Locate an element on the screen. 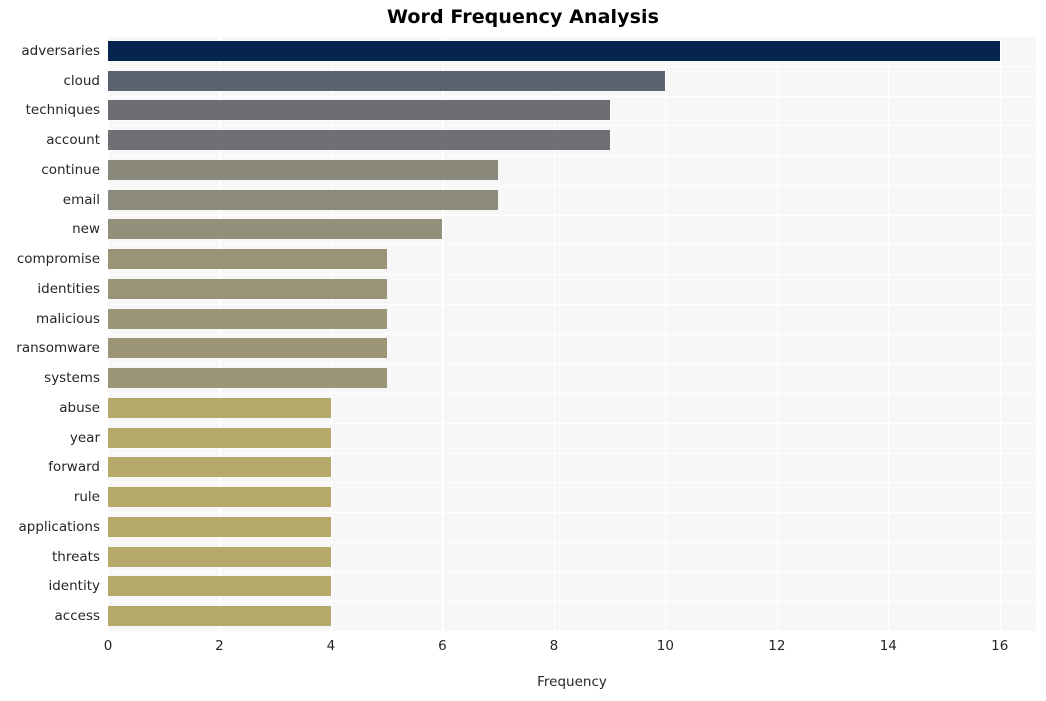  x-axis-tick-label: 2 is located at coordinates (219, 646).